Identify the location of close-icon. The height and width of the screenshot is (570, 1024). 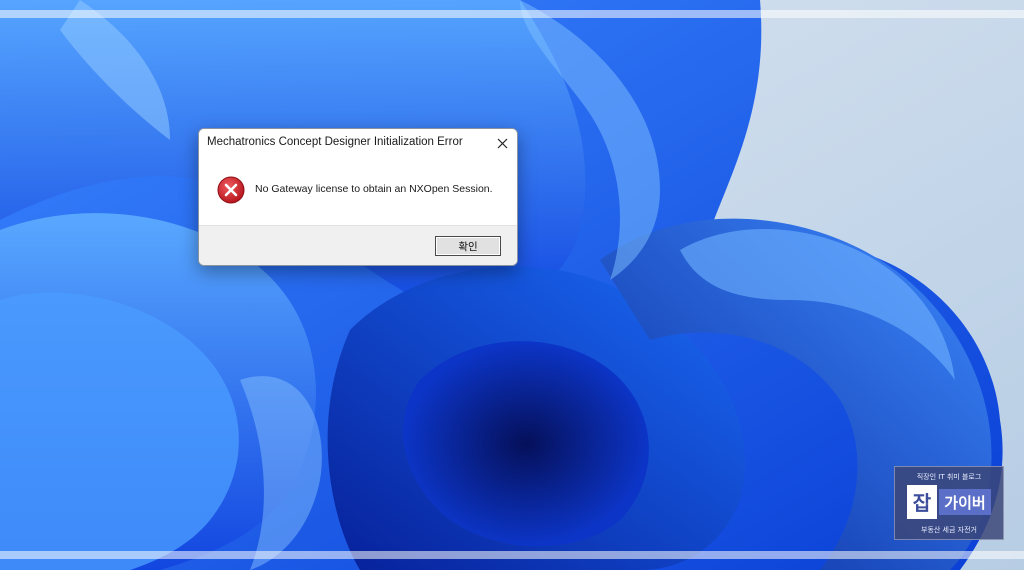
(502, 143).